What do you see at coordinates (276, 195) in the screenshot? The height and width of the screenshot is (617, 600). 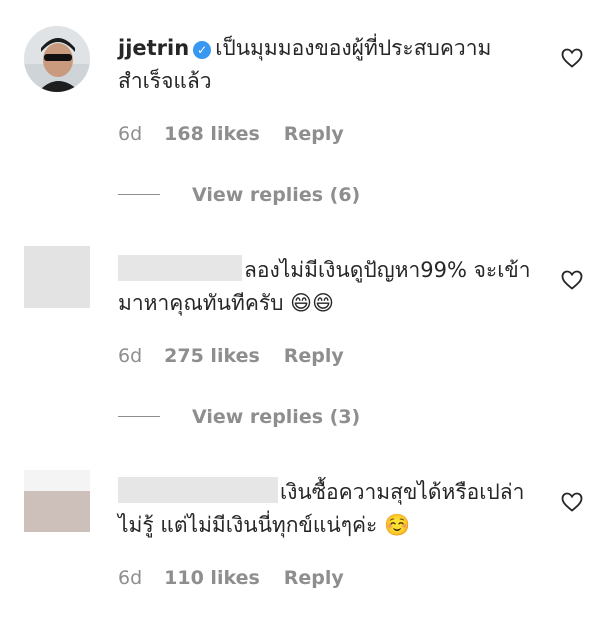 I see `view-replies-label: View replies (6)` at bounding box center [276, 195].